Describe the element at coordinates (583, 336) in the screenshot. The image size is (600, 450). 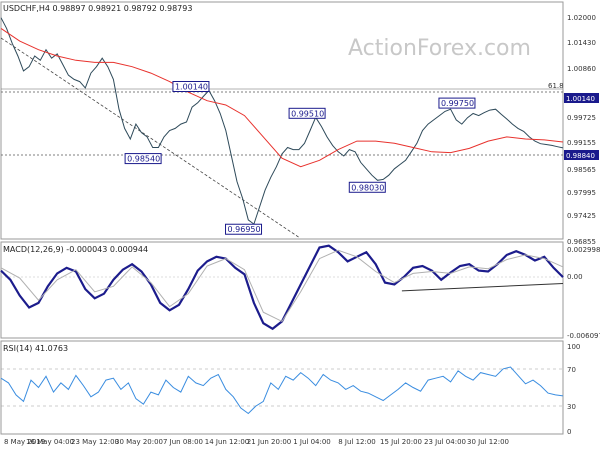
I see `y-tick-label: -0.006097` at that location.